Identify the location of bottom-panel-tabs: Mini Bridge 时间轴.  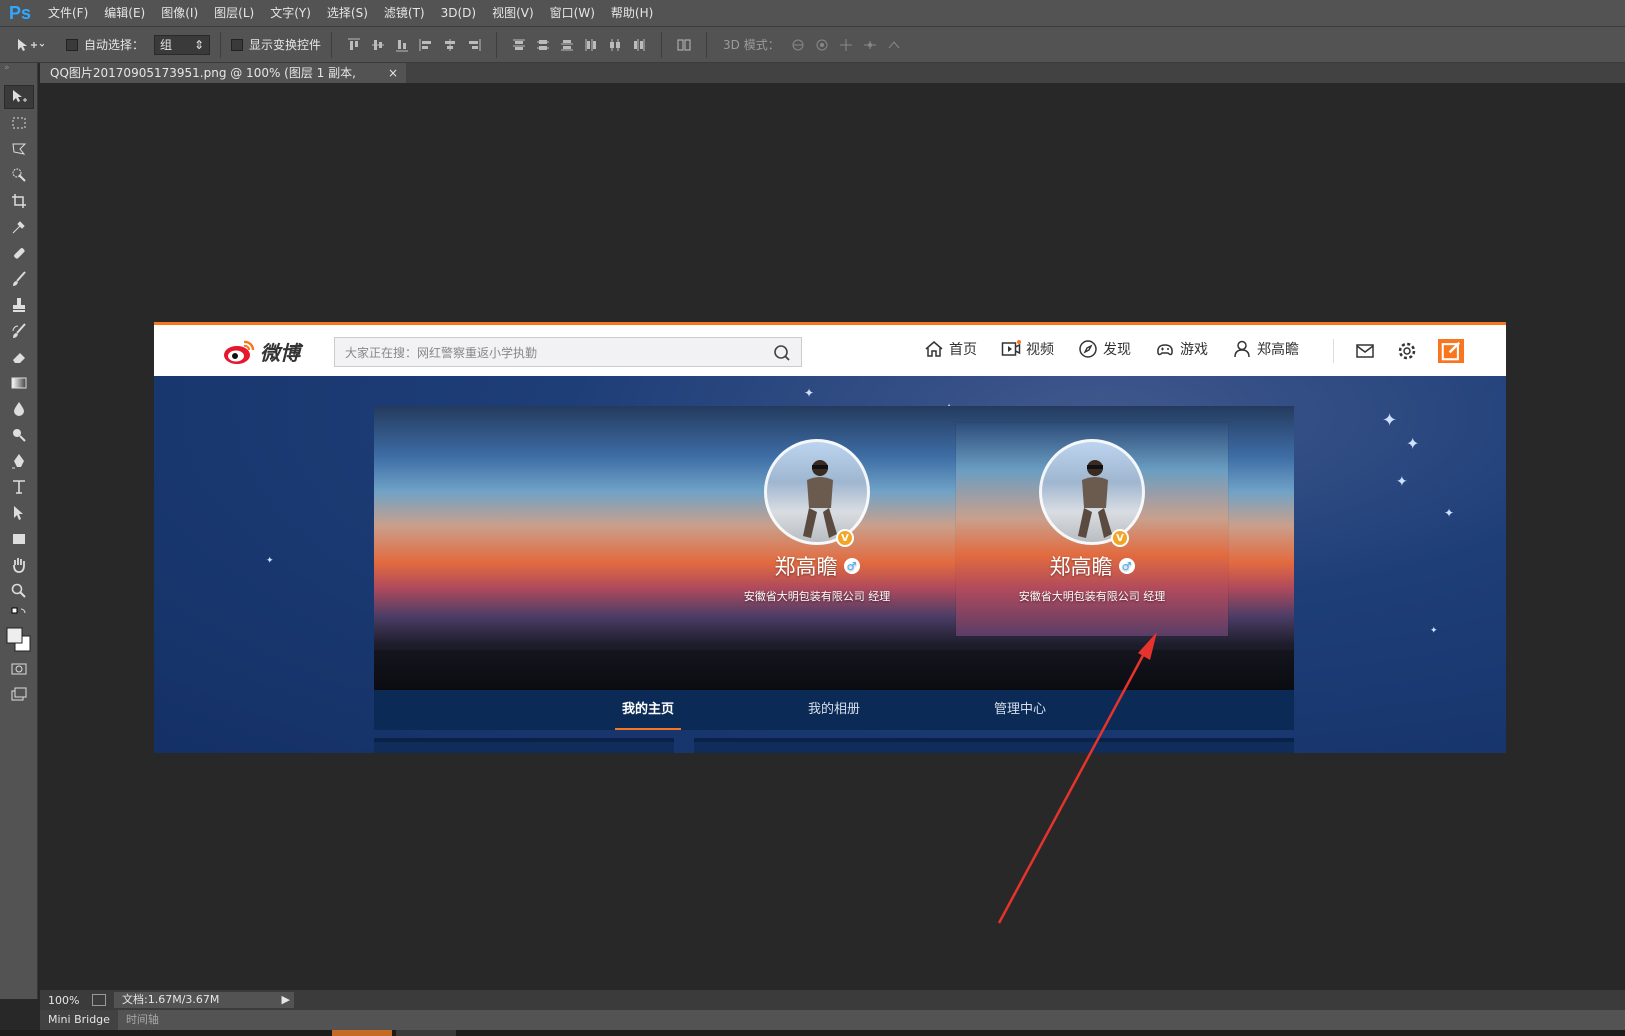
(832, 1020).